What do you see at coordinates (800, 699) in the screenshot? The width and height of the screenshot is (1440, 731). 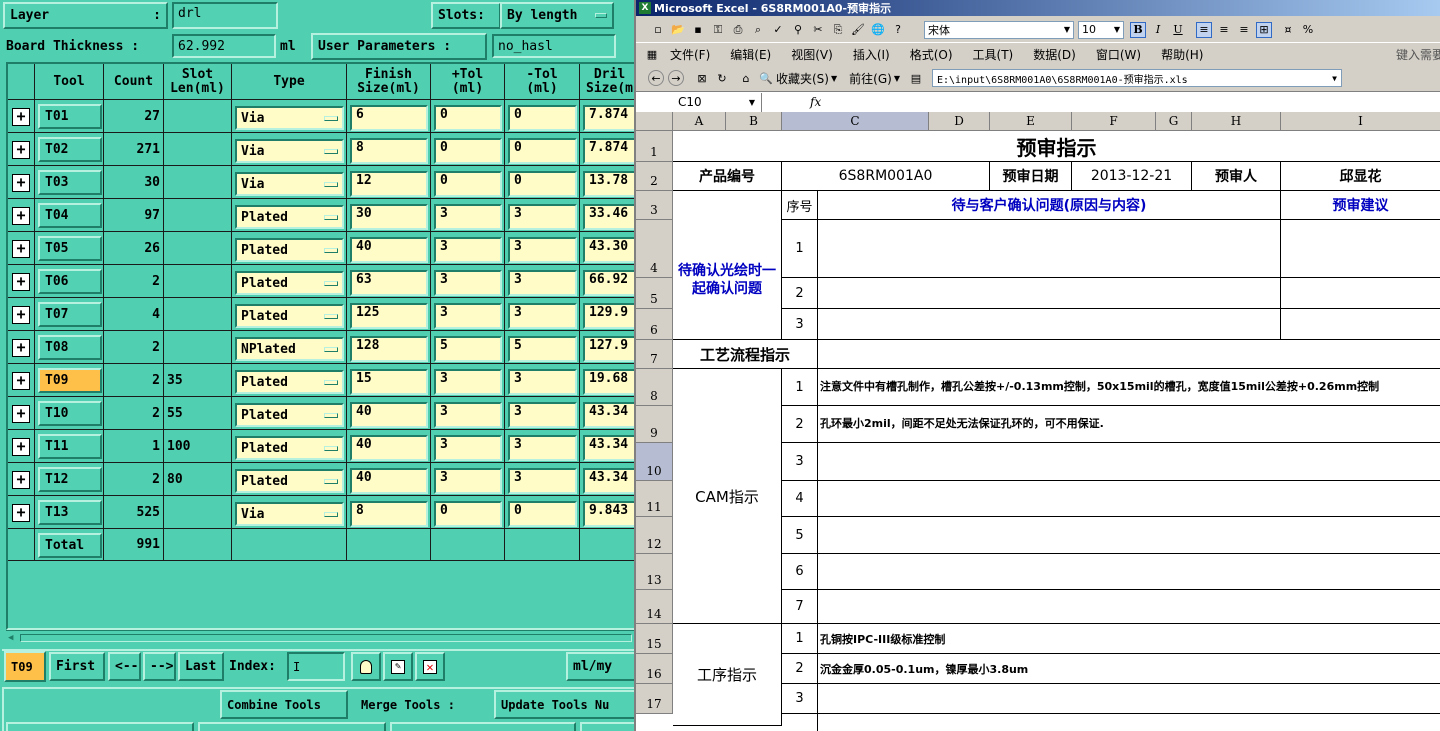 I see `proc-seq: 3` at bounding box center [800, 699].